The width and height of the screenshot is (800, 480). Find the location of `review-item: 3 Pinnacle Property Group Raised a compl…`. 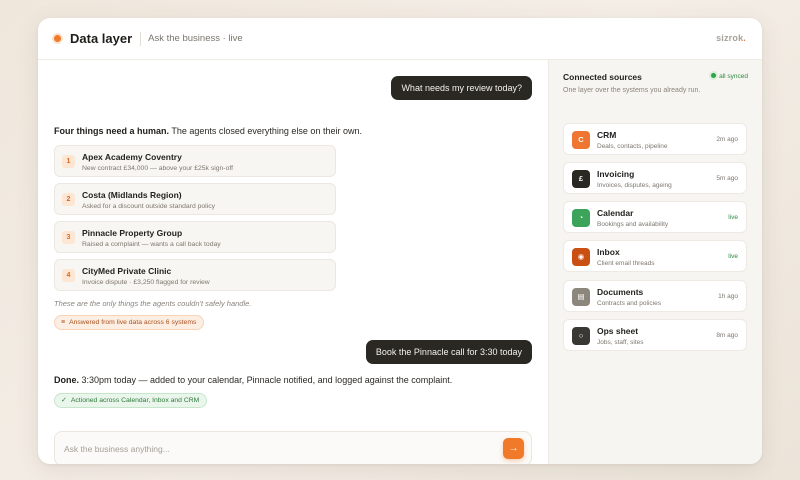

review-item: 3 Pinnacle Property Group Raised a compl… is located at coordinates (195, 237).